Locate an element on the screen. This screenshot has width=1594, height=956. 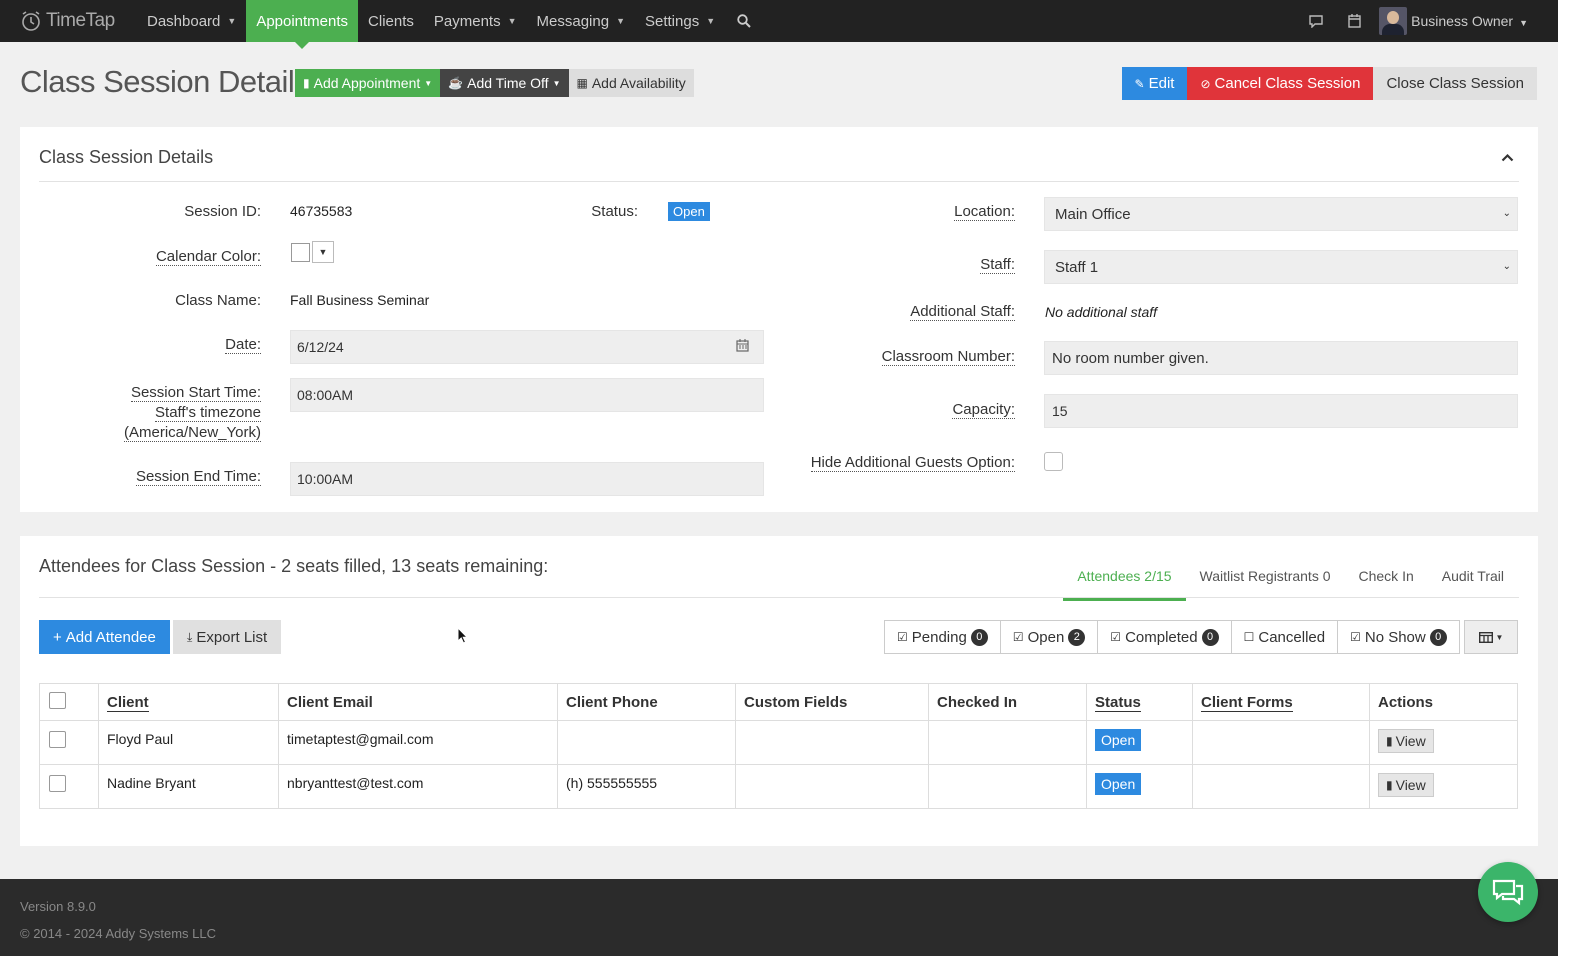
end-time-field: 10:00AM is located at coordinates (527, 479).